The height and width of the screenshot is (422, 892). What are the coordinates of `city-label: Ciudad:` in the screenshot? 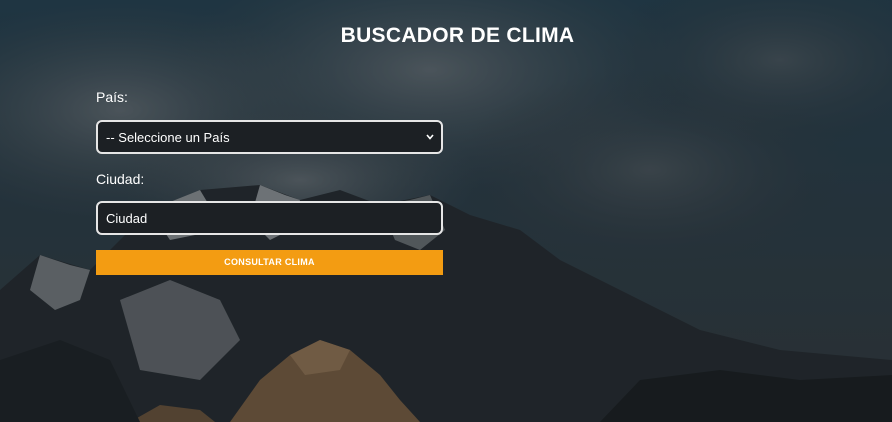 It's located at (120, 179).